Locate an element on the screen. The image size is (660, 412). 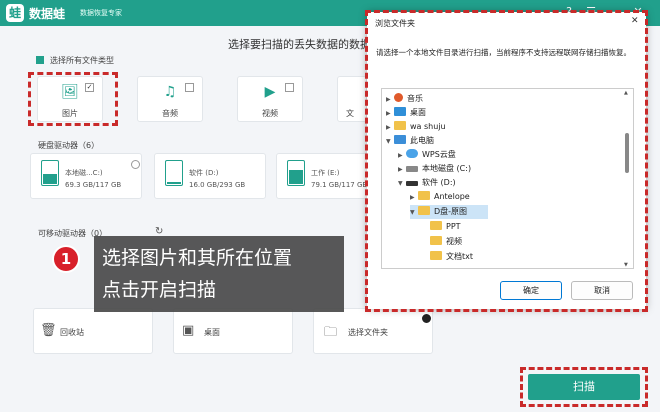
quick-select-folder: 🗀 选择文件夹 is located at coordinates (373, 331).